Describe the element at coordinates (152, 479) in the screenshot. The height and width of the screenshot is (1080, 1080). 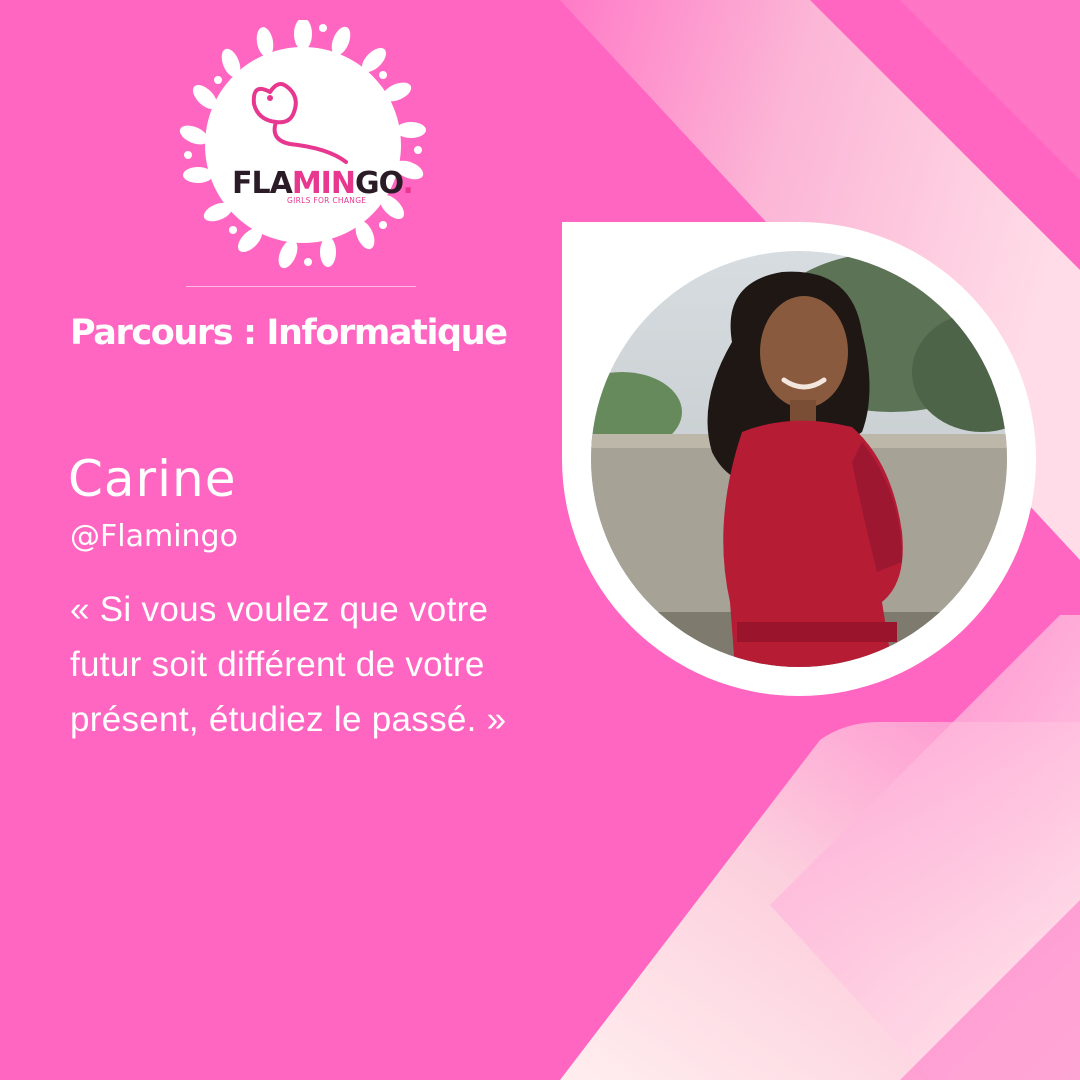
I see `person-name: Carine` at that location.